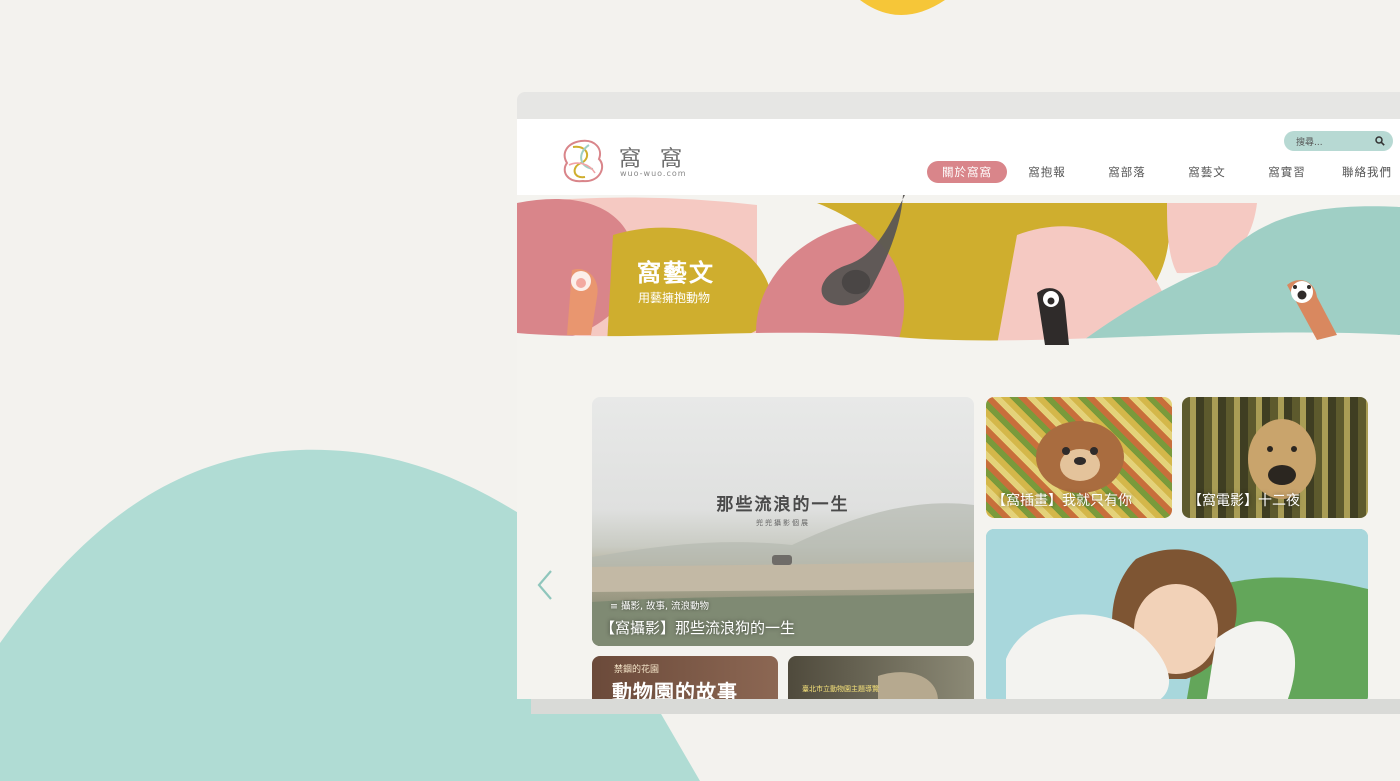 The width and height of the screenshot is (1400, 781). What do you see at coordinates (545, 585) in the screenshot?
I see `carousel-prev-icon` at bounding box center [545, 585].